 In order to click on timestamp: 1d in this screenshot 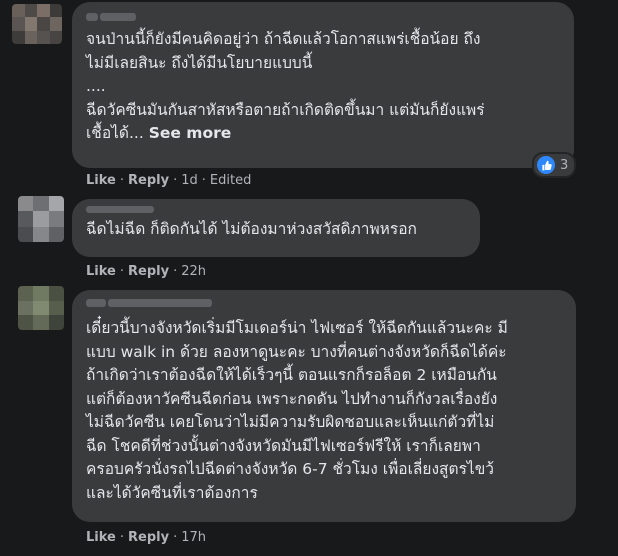, I will do `click(189, 180)`.